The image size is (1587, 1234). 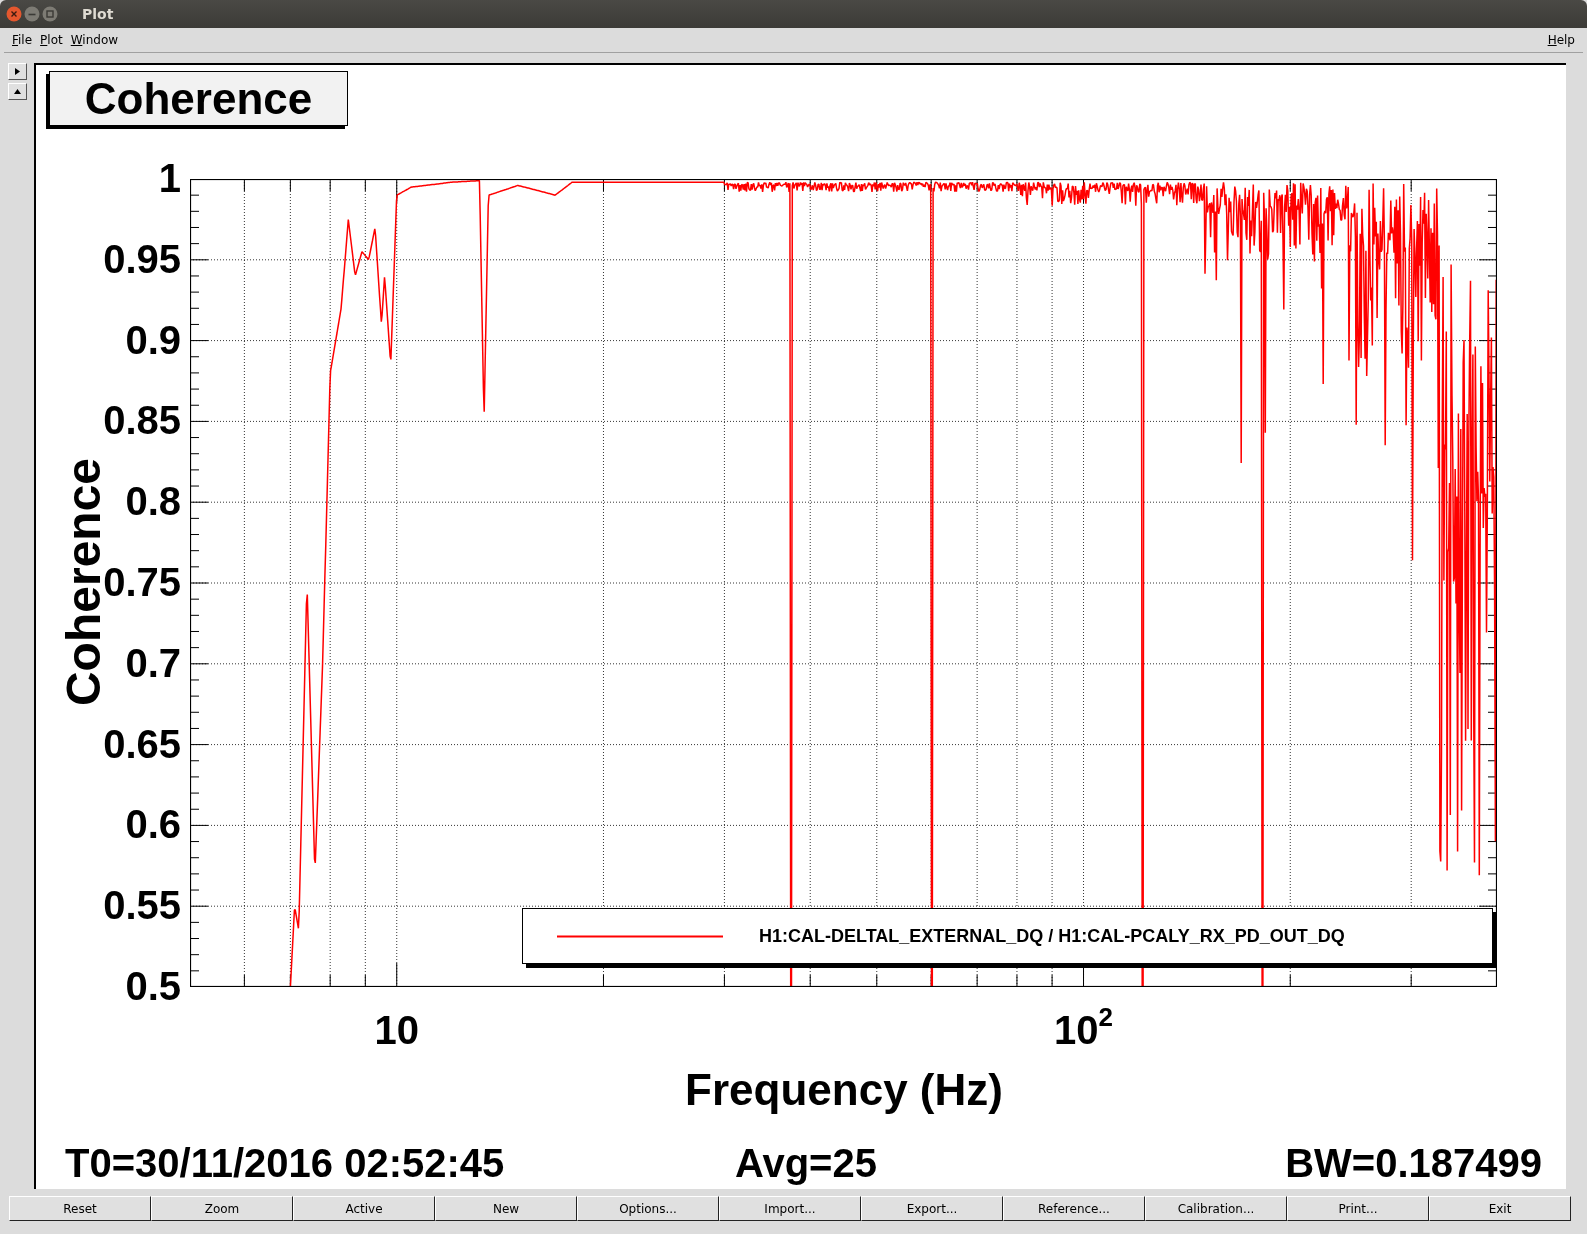 What do you see at coordinates (142, 259) in the screenshot?
I see `y-tick-label: 0.95` at bounding box center [142, 259].